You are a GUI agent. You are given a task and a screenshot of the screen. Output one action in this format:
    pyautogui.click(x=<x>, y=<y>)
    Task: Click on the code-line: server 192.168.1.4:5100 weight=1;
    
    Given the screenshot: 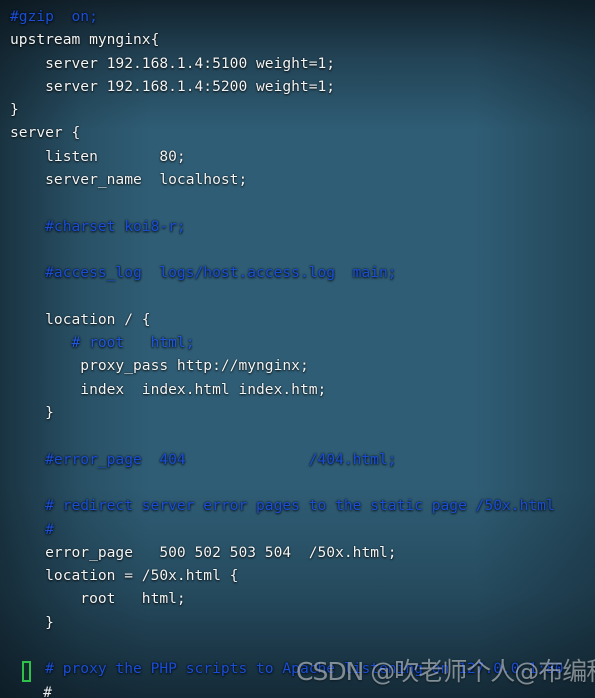 What is the action you would take?
    pyautogui.click(x=297, y=63)
    